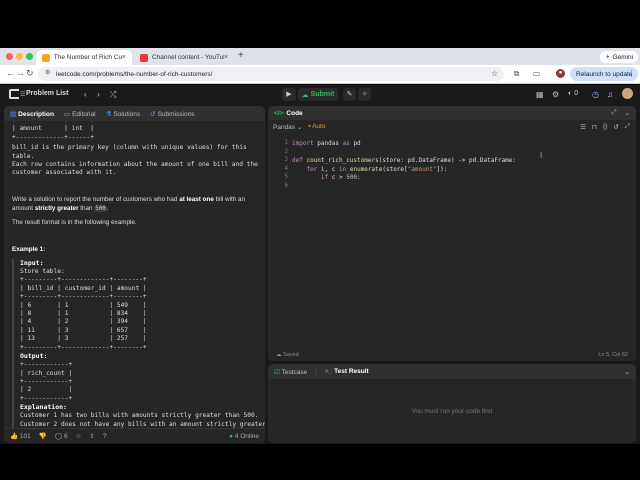 The image size is (640, 480). I want to click on share-icon: ⇪, so click(91, 436).